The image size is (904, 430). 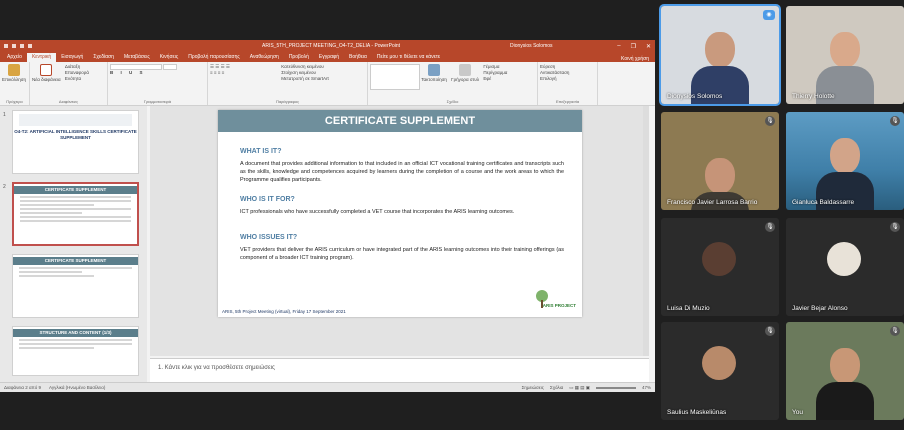 I want to click on participant-tile-5: 🎙 Luisa Di Muzio, so click(x=720, y=267).